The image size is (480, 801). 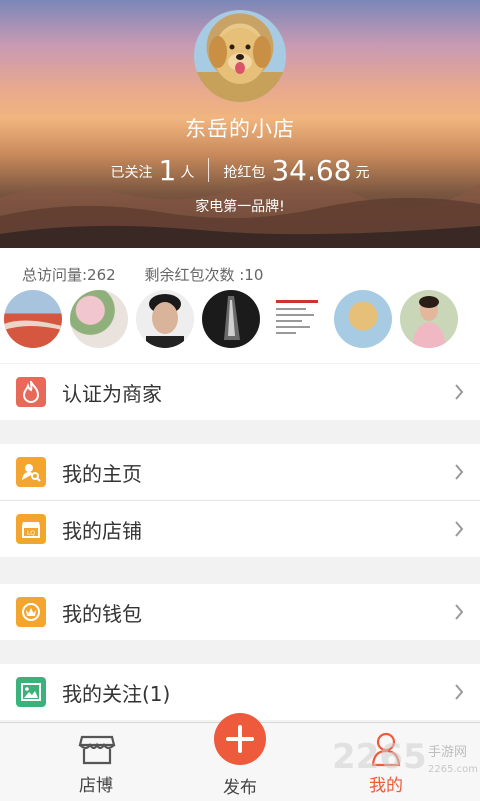 I want to click on following-unit: 人, so click(x=187, y=173).